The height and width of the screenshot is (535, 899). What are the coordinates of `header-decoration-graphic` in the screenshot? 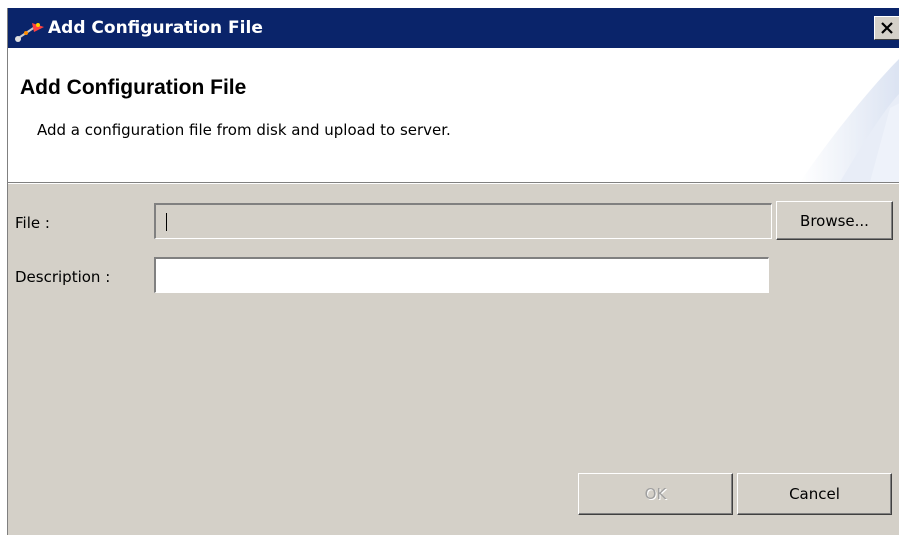 It's located at (849, 120).